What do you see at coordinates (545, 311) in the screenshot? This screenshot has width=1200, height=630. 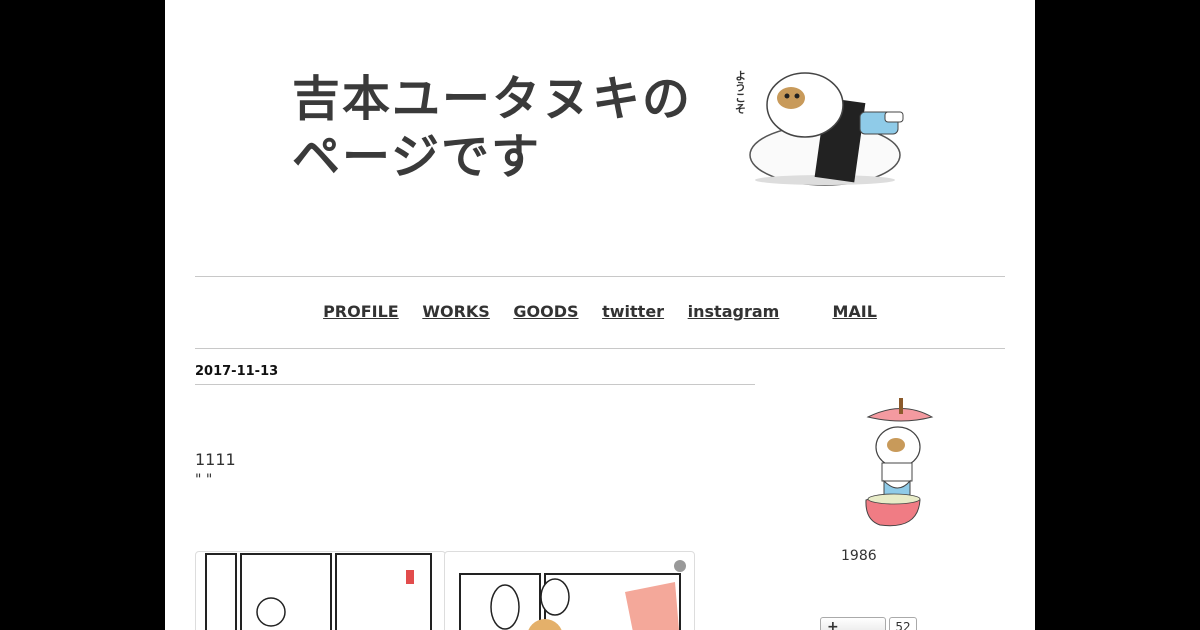 I see `nav-goods: GOODS` at bounding box center [545, 311].